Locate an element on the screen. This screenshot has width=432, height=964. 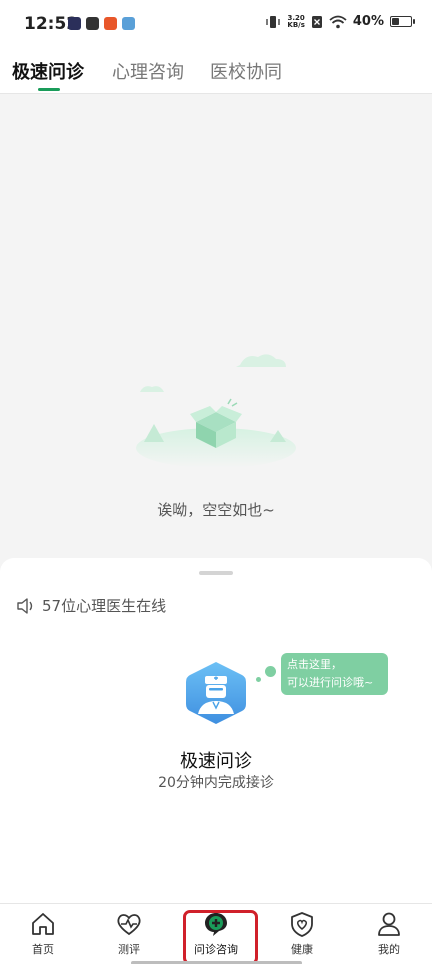
shop-app-icon is located at coordinates (110, 23).